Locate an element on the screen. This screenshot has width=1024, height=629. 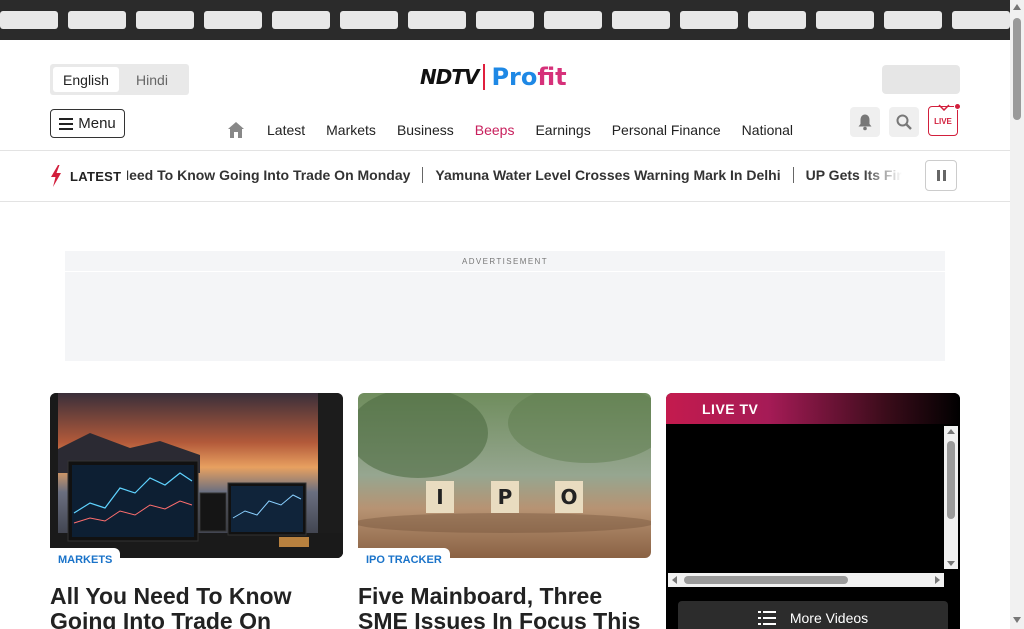
latest-label-text: LATEST is located at coordinates (96, 176).